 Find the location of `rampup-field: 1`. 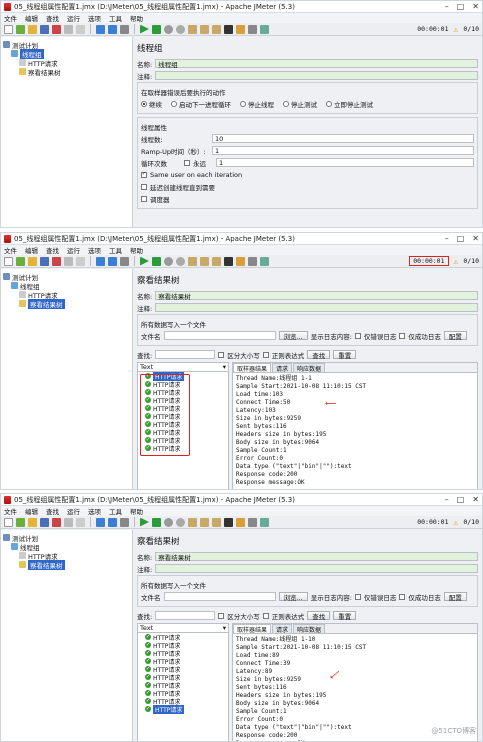

rampup-field: 1 is located at coordinates (343, 150).